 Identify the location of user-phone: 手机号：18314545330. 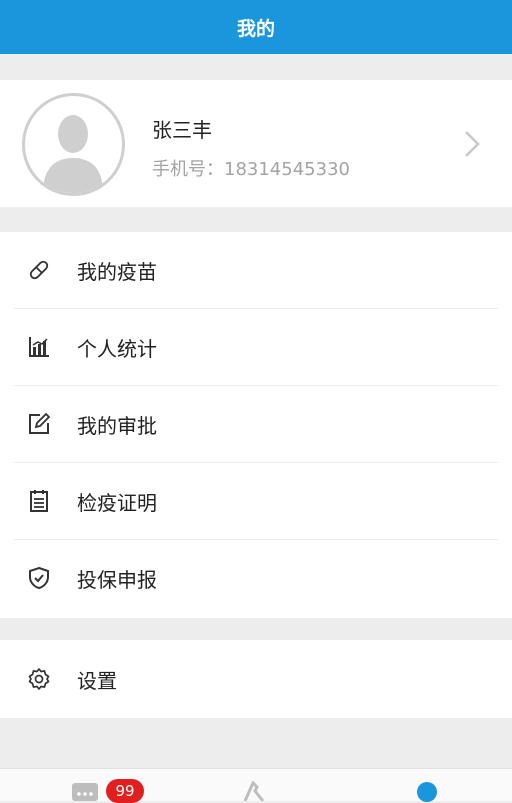
(251, 169).